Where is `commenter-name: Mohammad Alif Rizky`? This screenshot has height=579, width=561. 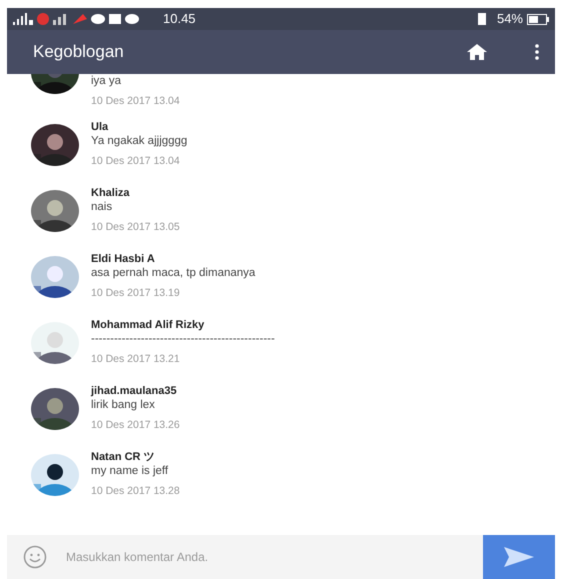
commenter-name: Mohammad Alif Rizky is located at coordinates (148, 325).